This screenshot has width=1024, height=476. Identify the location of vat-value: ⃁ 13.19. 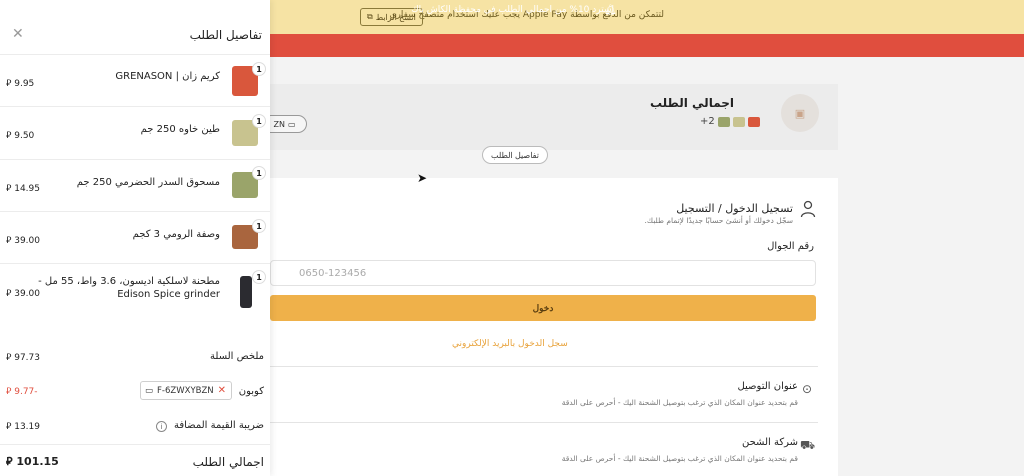
(23, 427).